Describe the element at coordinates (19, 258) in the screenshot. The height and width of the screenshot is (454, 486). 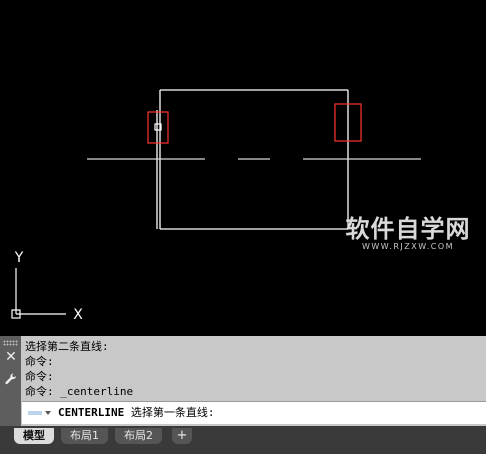
I see `ucs-y-label: Y` at that location.